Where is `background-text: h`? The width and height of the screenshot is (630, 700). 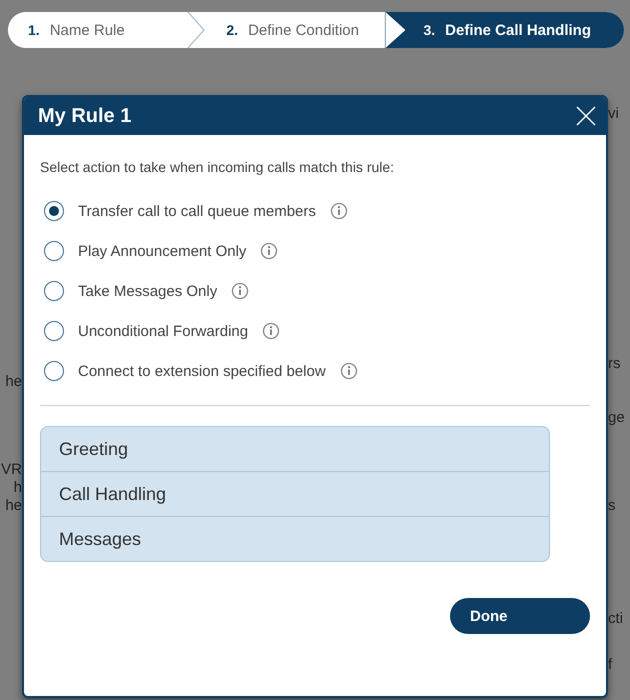
background-text: h is located at coordinates (18, 488).